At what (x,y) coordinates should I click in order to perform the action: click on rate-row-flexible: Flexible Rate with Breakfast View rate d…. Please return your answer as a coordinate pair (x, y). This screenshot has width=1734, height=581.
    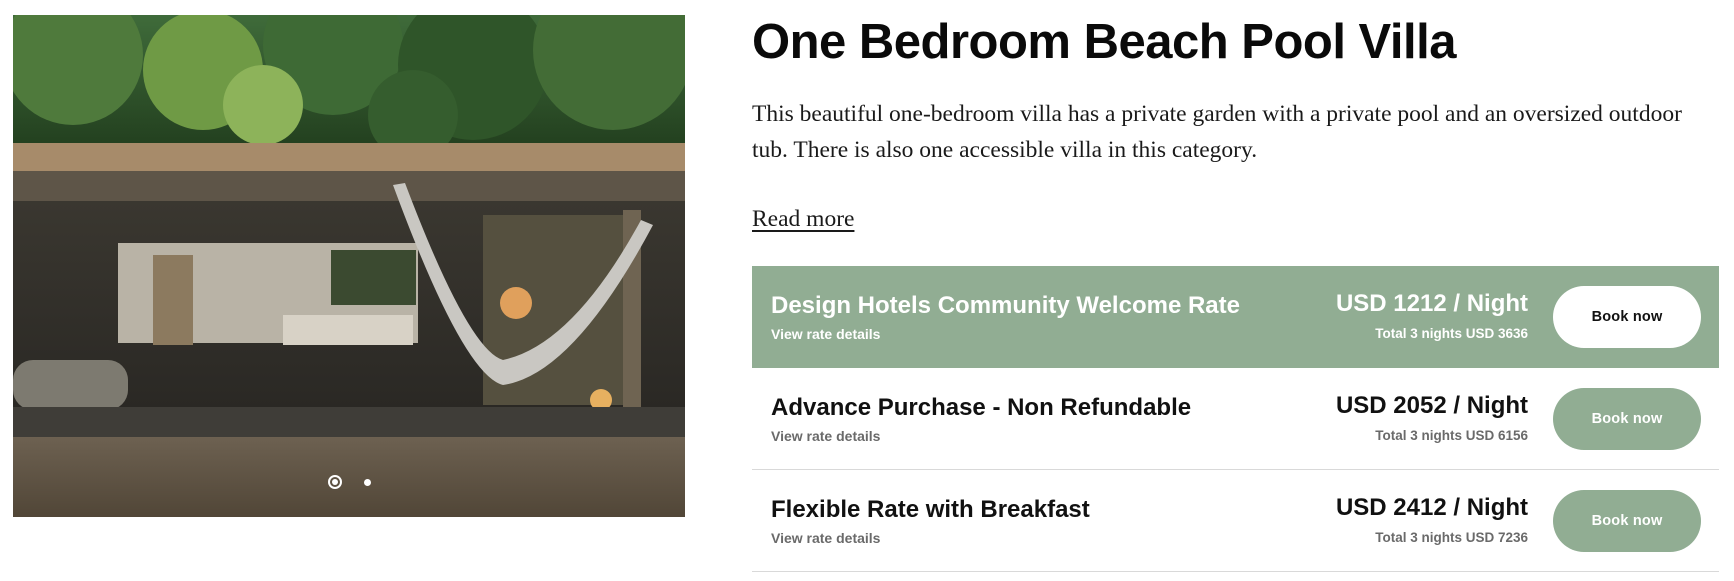
    Looking at the image, I should click on (1235, 521).